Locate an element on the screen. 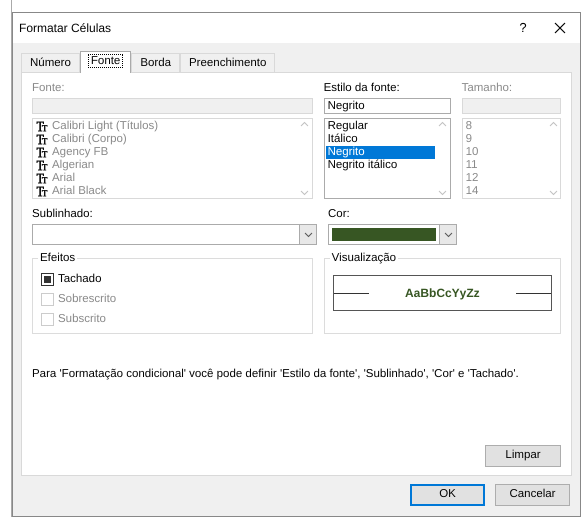 This screenshot has height=517, width=585. font-style-field: Negrito is located at coordinates (387, 106).